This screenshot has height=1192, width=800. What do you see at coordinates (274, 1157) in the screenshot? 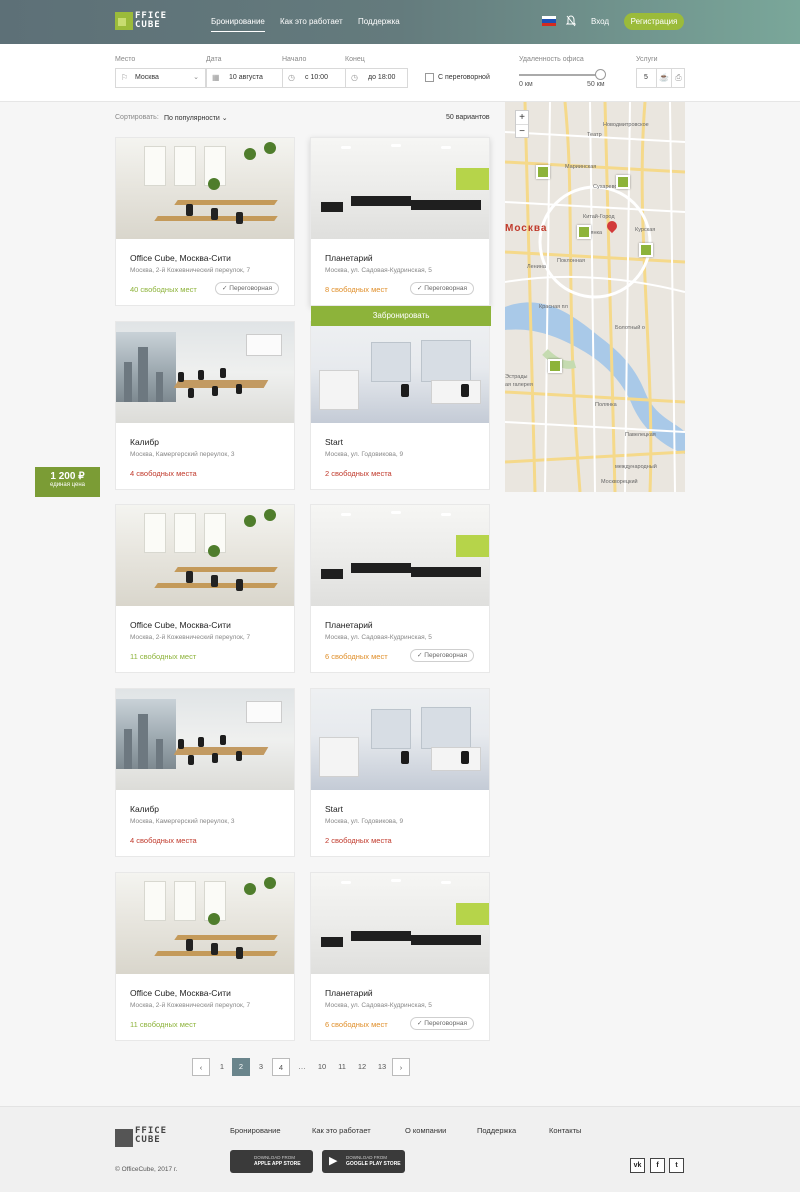
I see `app-store-small: DOWNLOAD FROM` at bounding box center [274, 1157].